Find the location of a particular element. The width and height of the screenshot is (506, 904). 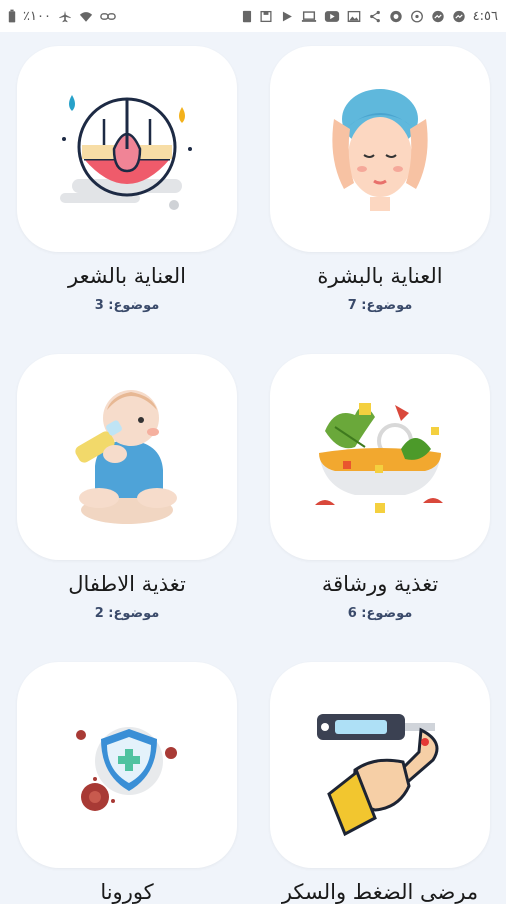

save-icon is located at coordinates (266, 16).